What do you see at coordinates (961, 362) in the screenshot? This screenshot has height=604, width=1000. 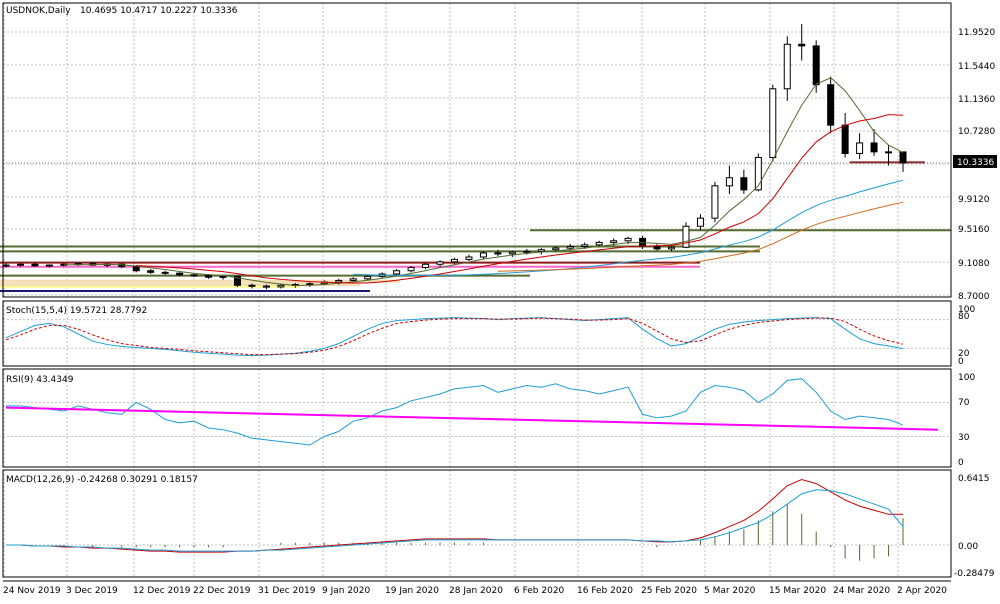 I see `stoch-tick: 0` at bounding box center [961, 362].